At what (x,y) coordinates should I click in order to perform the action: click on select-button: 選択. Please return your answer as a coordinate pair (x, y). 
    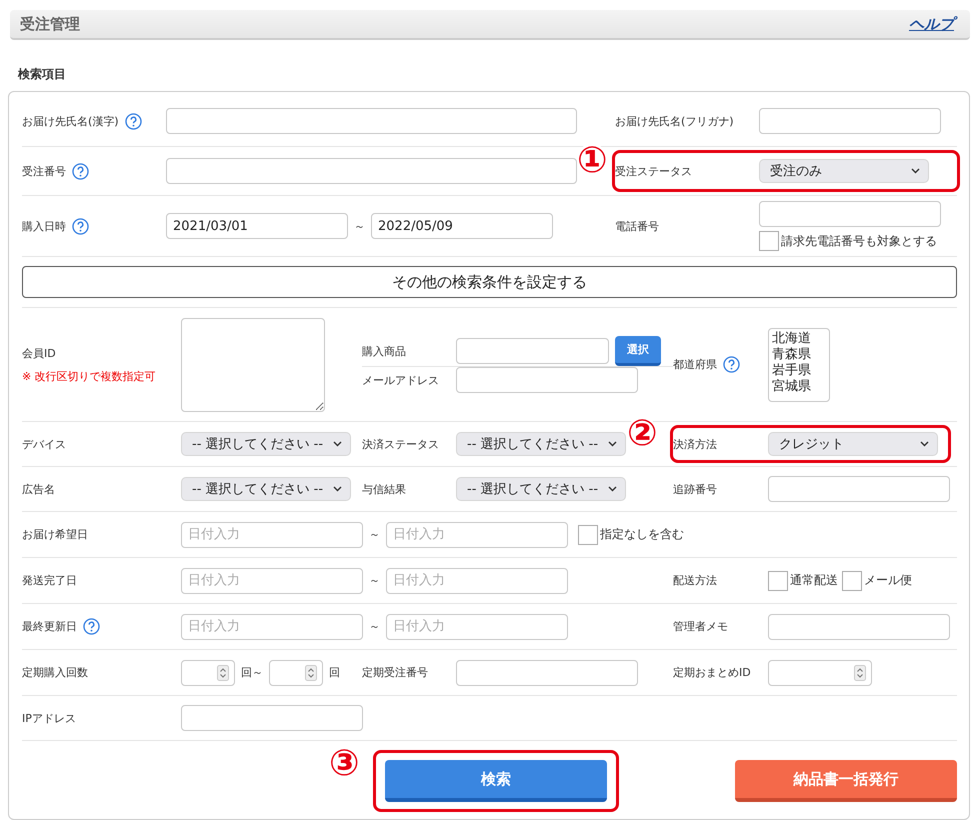
    Looking at the image, I should click on (638, 351).